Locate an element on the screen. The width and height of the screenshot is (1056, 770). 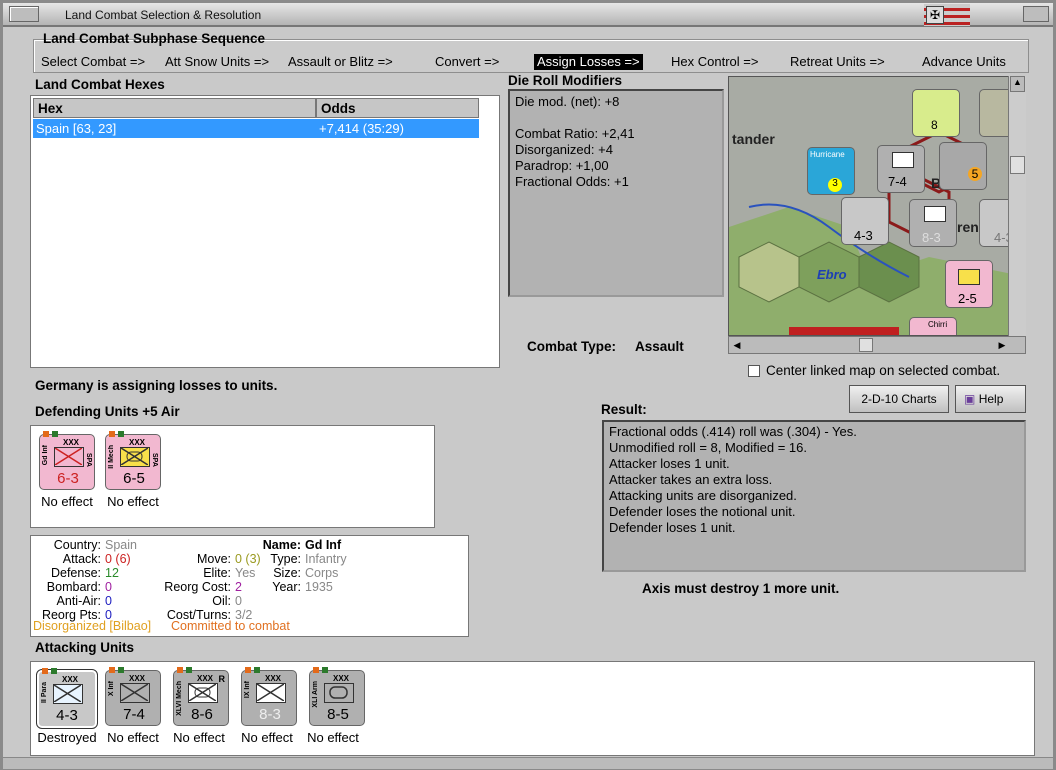
hex-cell: Spain [63, 23] is located at coordinates (76, 128).